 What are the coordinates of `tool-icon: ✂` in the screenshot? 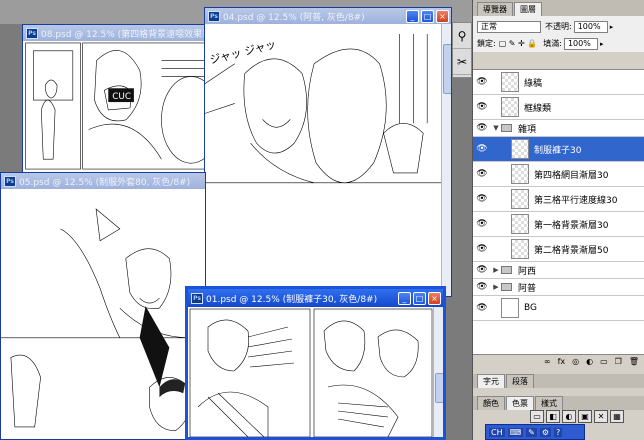 It's located at (462, 62).